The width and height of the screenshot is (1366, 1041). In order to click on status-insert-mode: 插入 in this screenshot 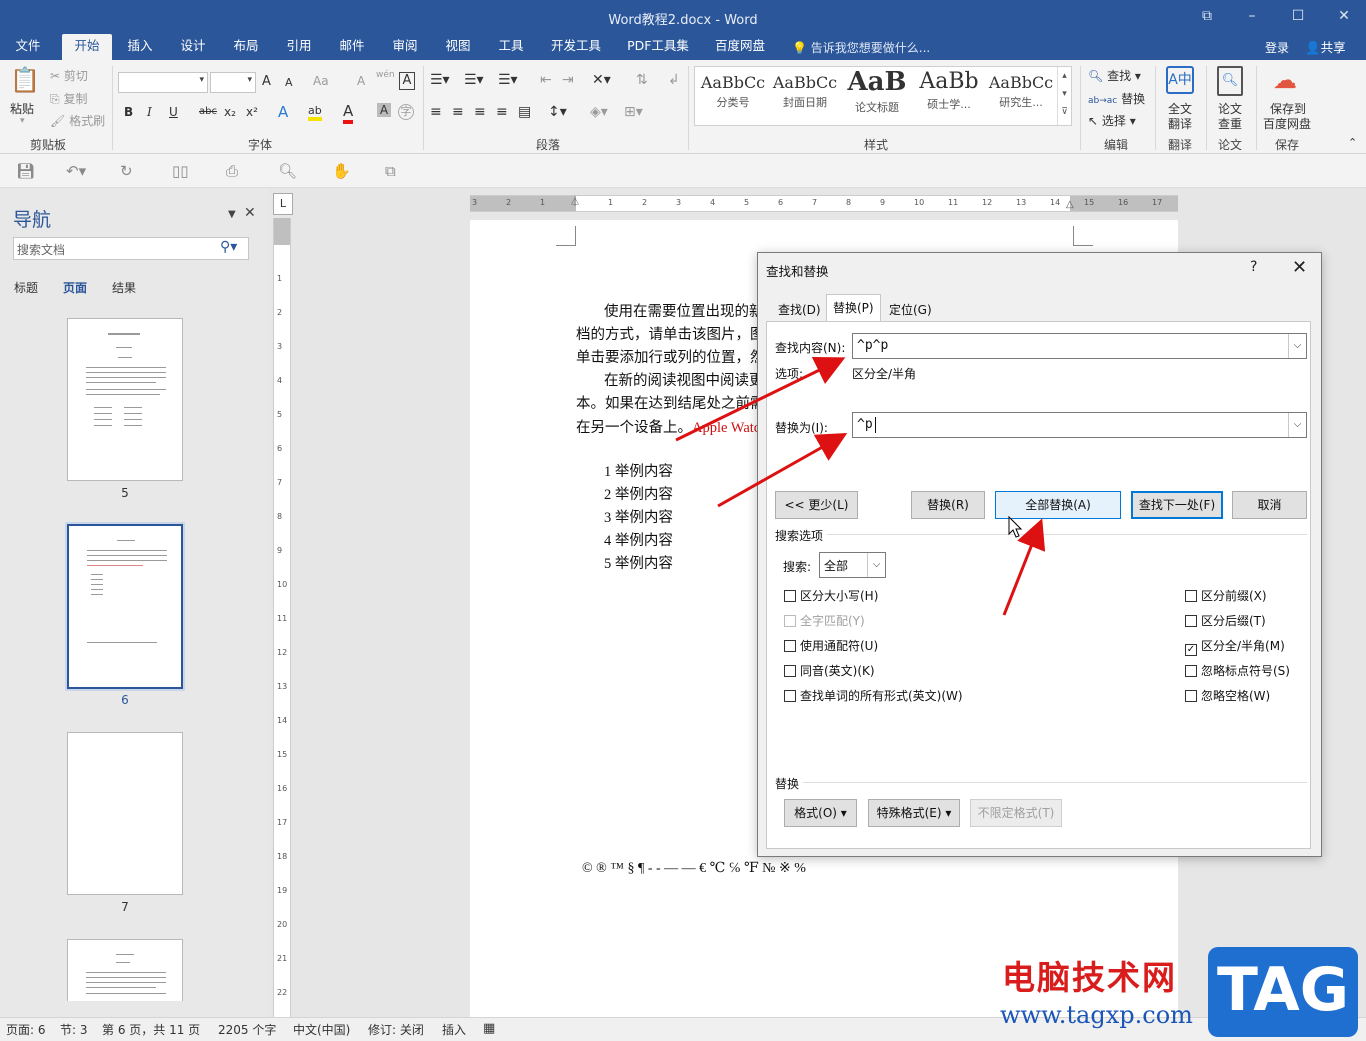, I will do `click(454, 1029)`.